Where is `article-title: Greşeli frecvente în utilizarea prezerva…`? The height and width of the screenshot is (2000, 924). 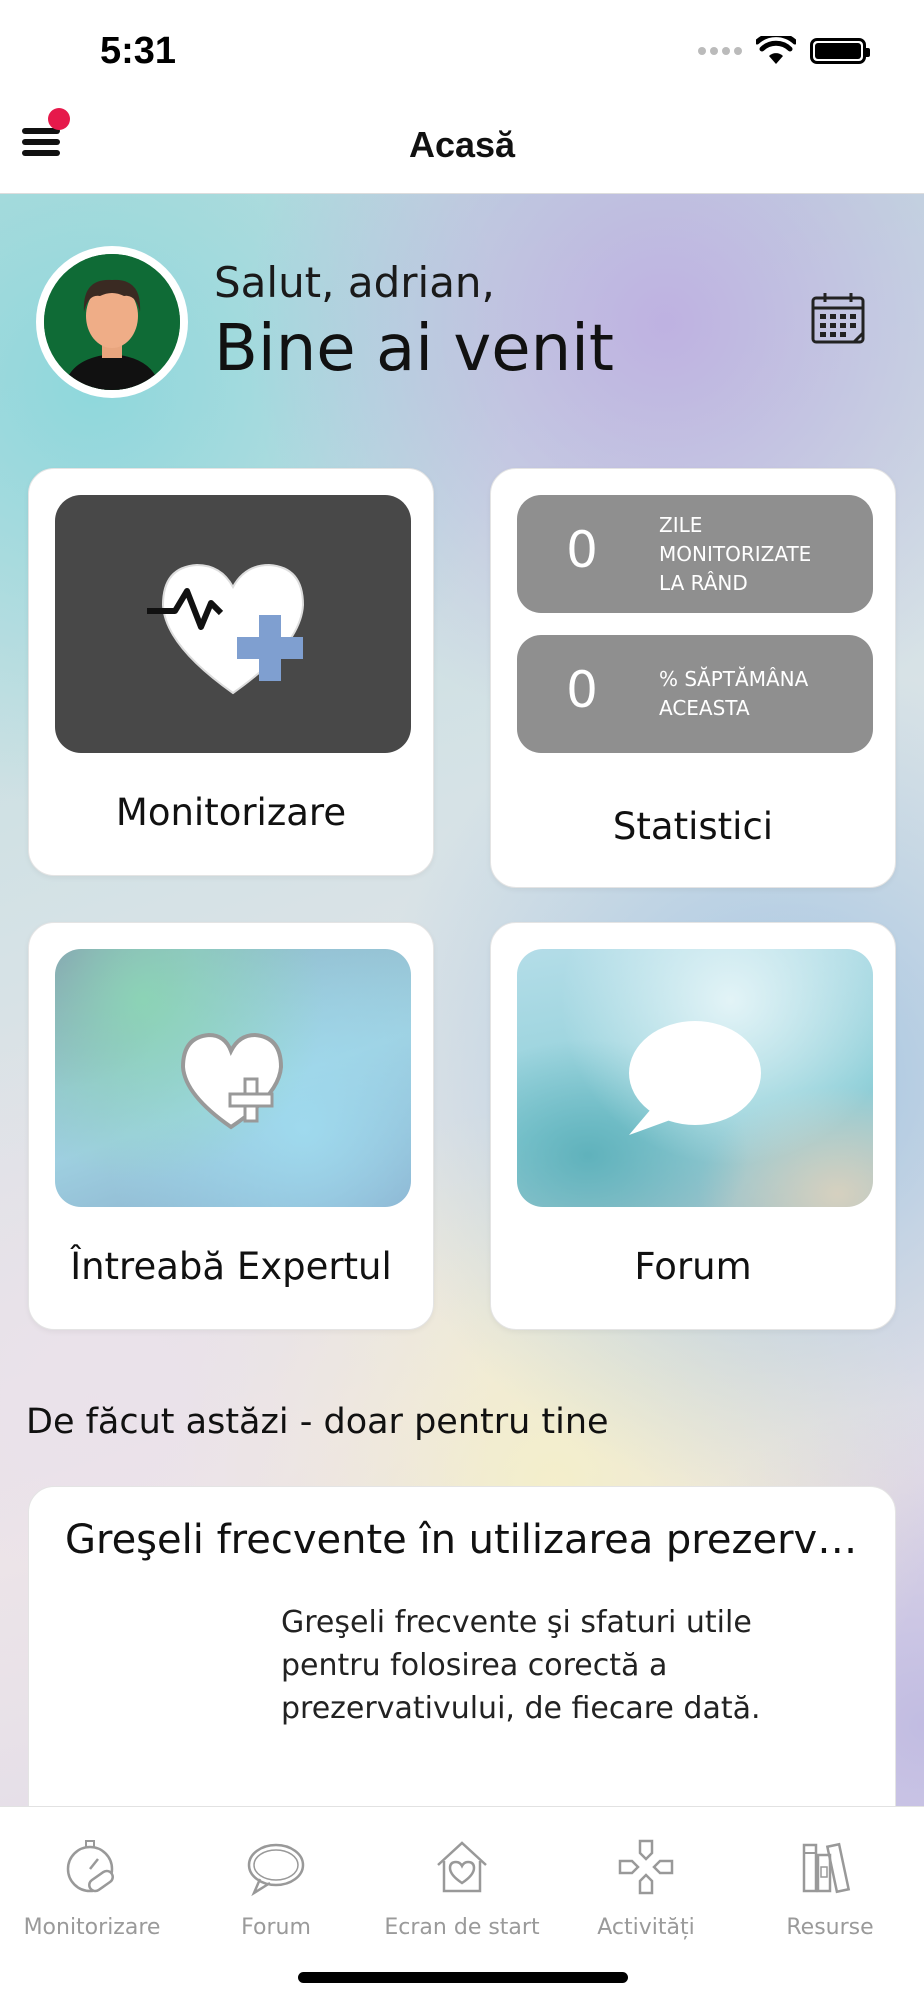 article-title: Greşeli frecvente în utilizarea prezerva… is located at coordinates (465, 1540).